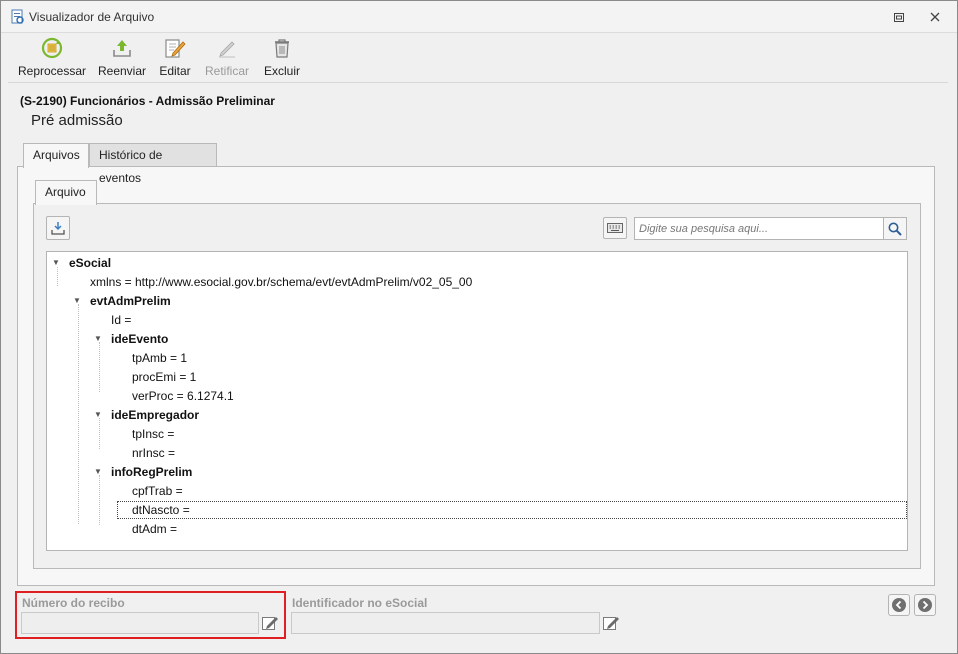  What do you see at coordinates (56, 155) in the screenshot?
I see `tab-files: Arquivos` at bounding box center [56, 155].